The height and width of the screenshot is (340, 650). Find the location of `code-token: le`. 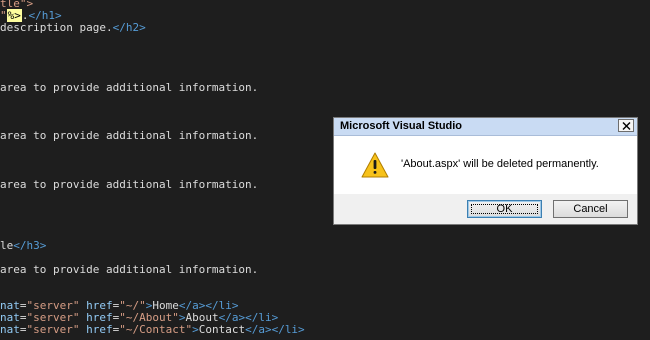

code-token: le is located at coordinates (7, 245).